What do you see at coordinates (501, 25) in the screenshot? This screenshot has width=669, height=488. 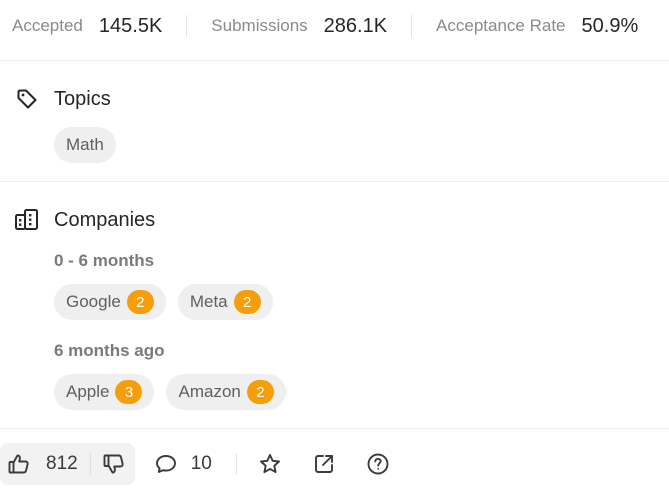 I see `stat-acceptance-rate-label: Acceptance Rate` at bounding box center [501, 25].